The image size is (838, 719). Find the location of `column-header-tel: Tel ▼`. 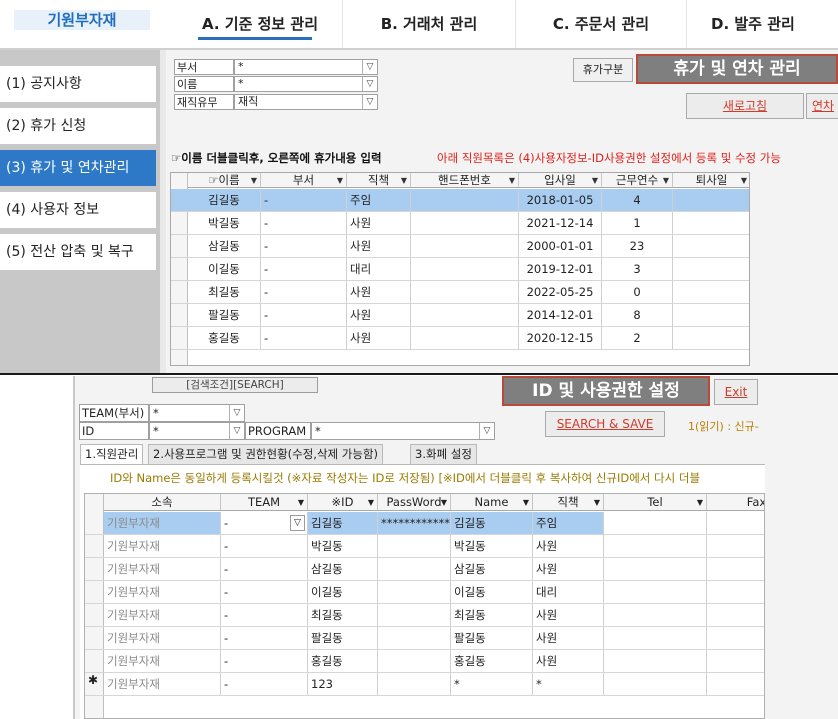

column-header-tel: Tel ▼ is located at coordinates (655, 502).